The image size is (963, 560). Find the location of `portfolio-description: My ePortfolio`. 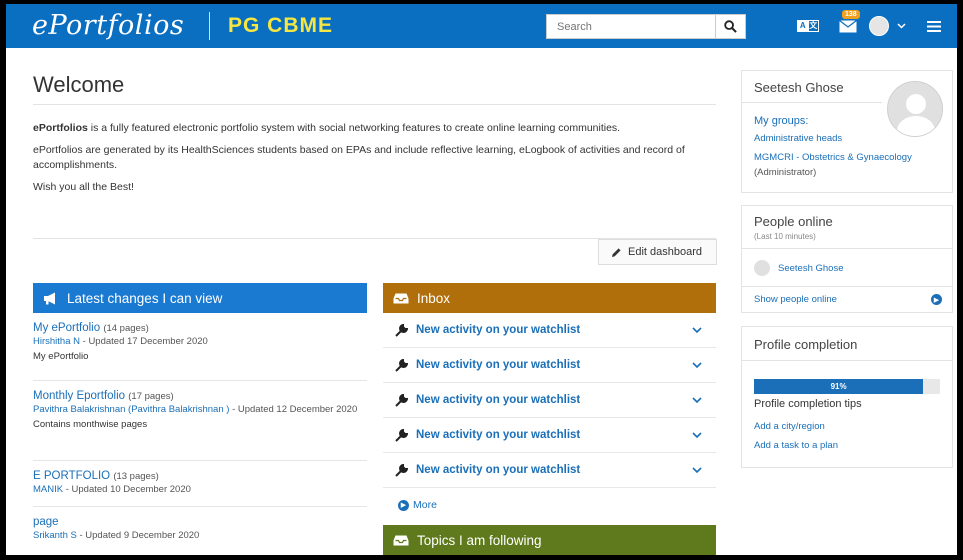

portfolio-description: My ePortfolio is located at coordinates (61, 356).